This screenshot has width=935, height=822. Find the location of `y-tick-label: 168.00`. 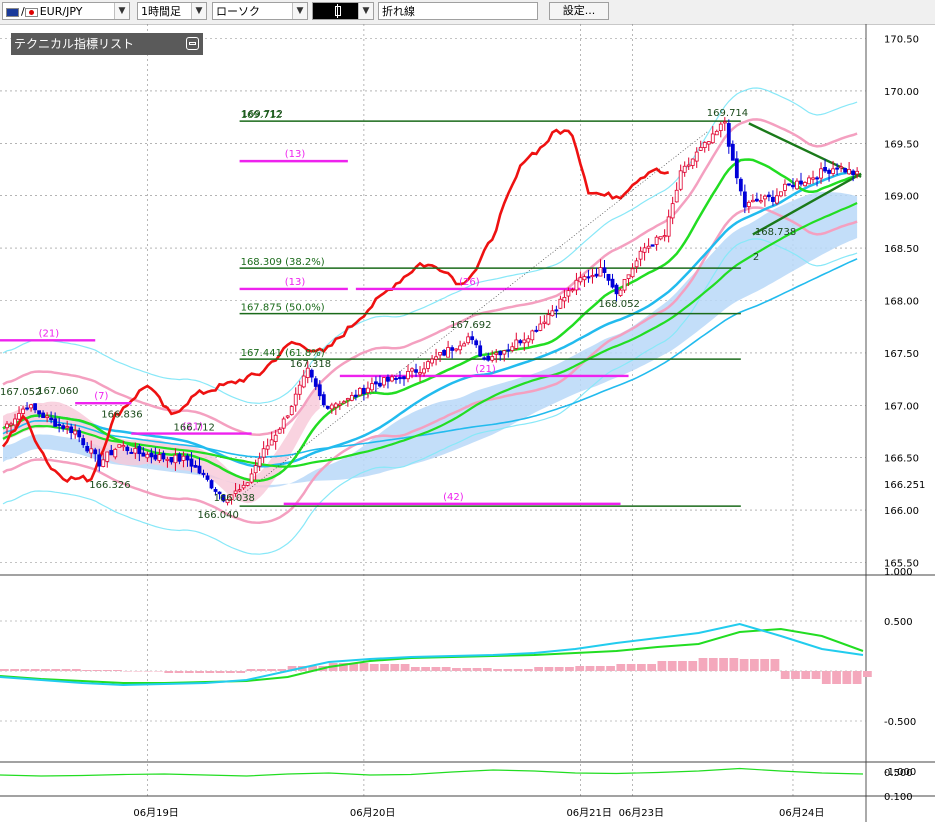

y-tick-label: 168.00 is located at coordinates (901, 302).